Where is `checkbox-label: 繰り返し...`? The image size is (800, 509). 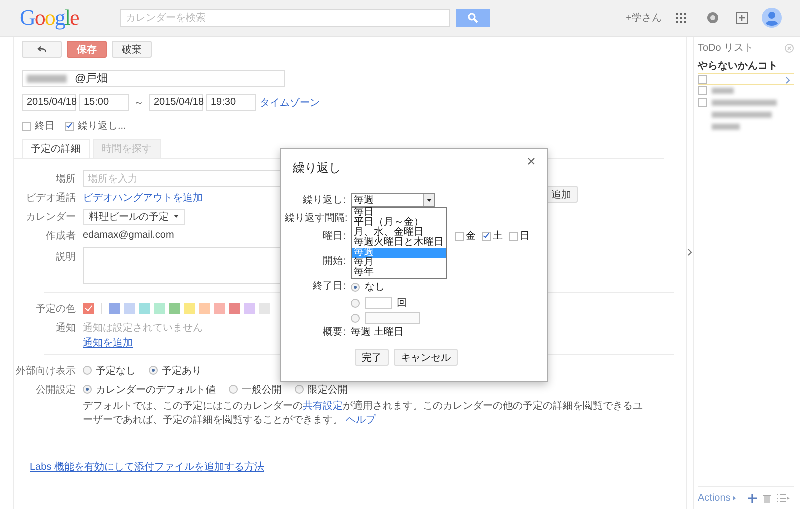
checkbox-label: 繰り返し... is located at coordinates (102, 126).